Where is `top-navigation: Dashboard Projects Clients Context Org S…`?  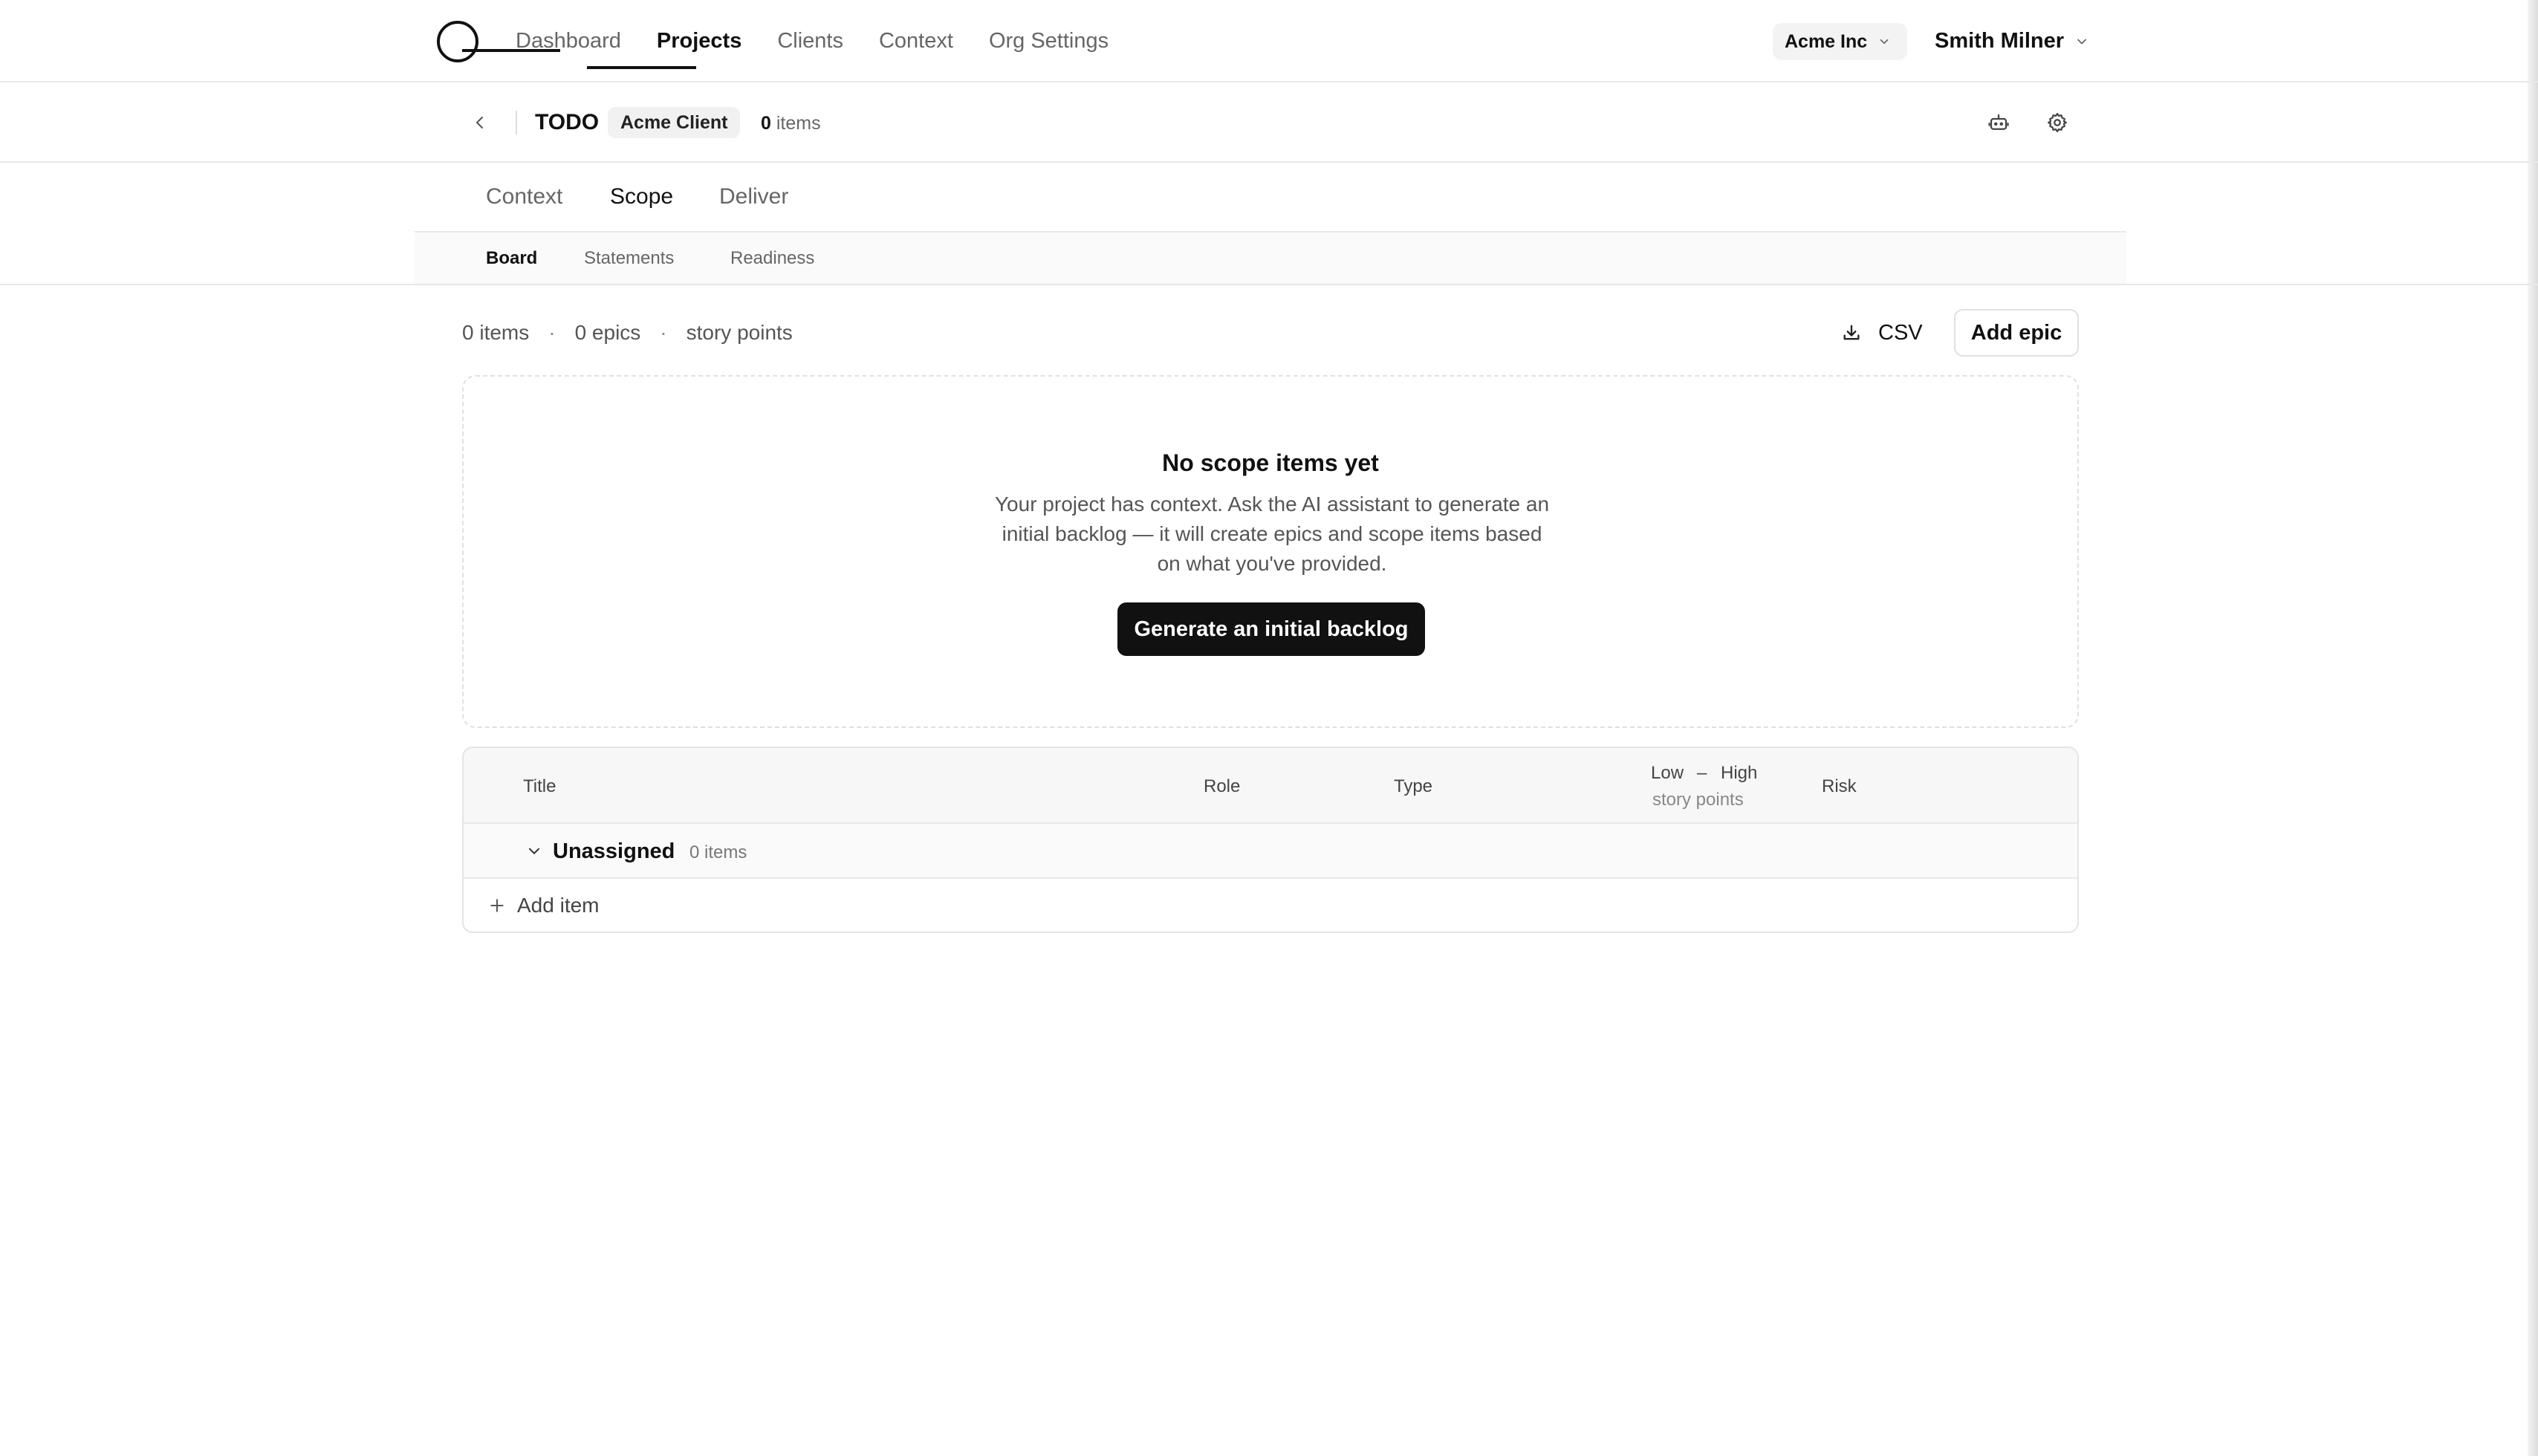
top-navigation: Dashboard Projects Clients Context Org S… is located at coordinates (1269, 41).